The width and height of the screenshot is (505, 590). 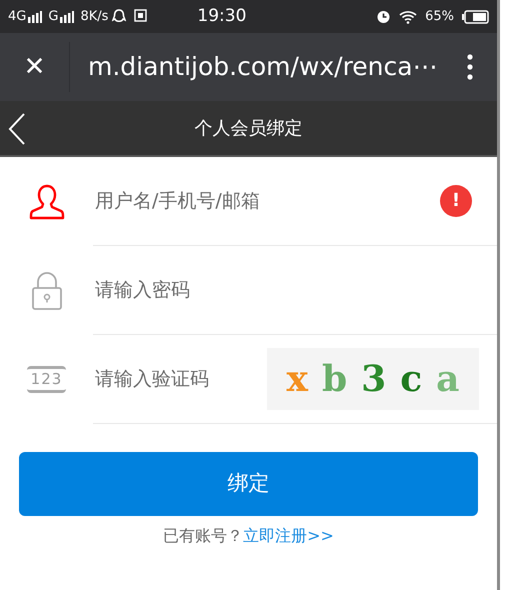 What do you see at coordinates (94, 17) in the screenshot?
I see `speed-text: 8K/s` at bounding box center [94, 17].